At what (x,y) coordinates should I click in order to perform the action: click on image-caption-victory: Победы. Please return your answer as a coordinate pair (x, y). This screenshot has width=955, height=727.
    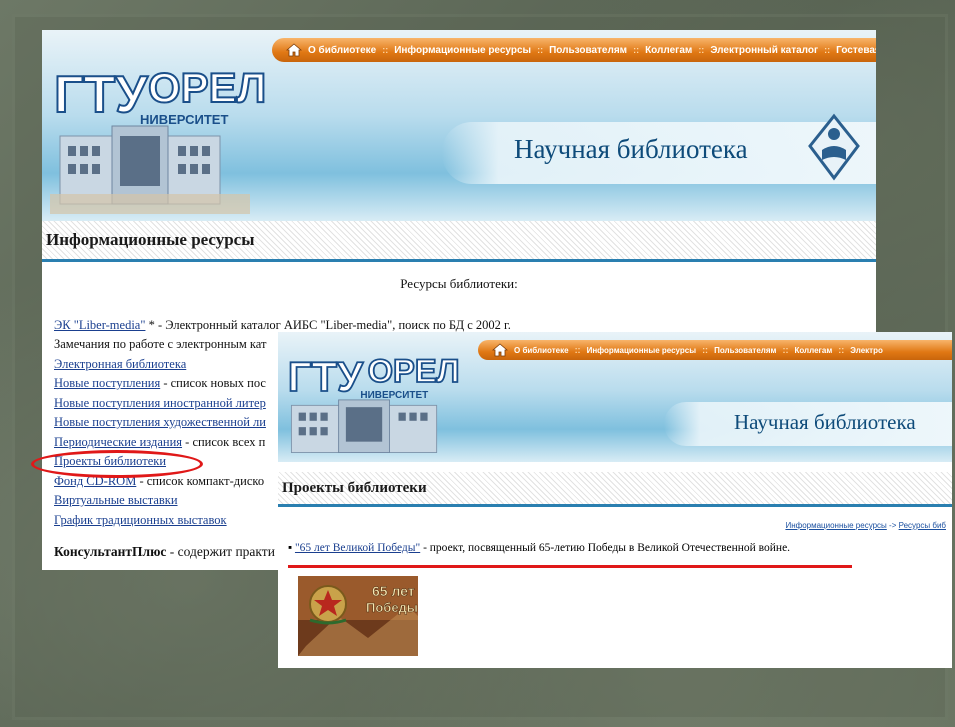
    Looking at the image, I should click on (392, 607).